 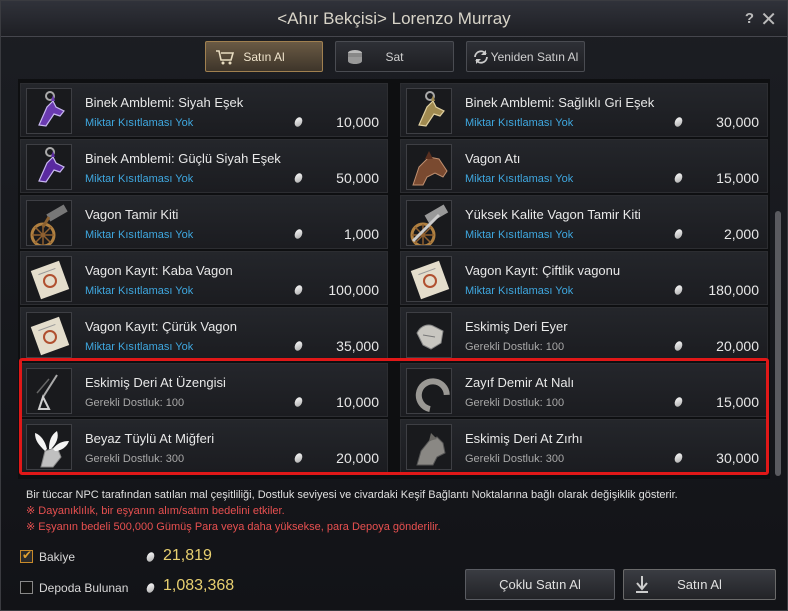 I want to click on list-item: Vagon Atı Miktar Kısıtlaması Yok 15,000, so click(x=584, y=166).